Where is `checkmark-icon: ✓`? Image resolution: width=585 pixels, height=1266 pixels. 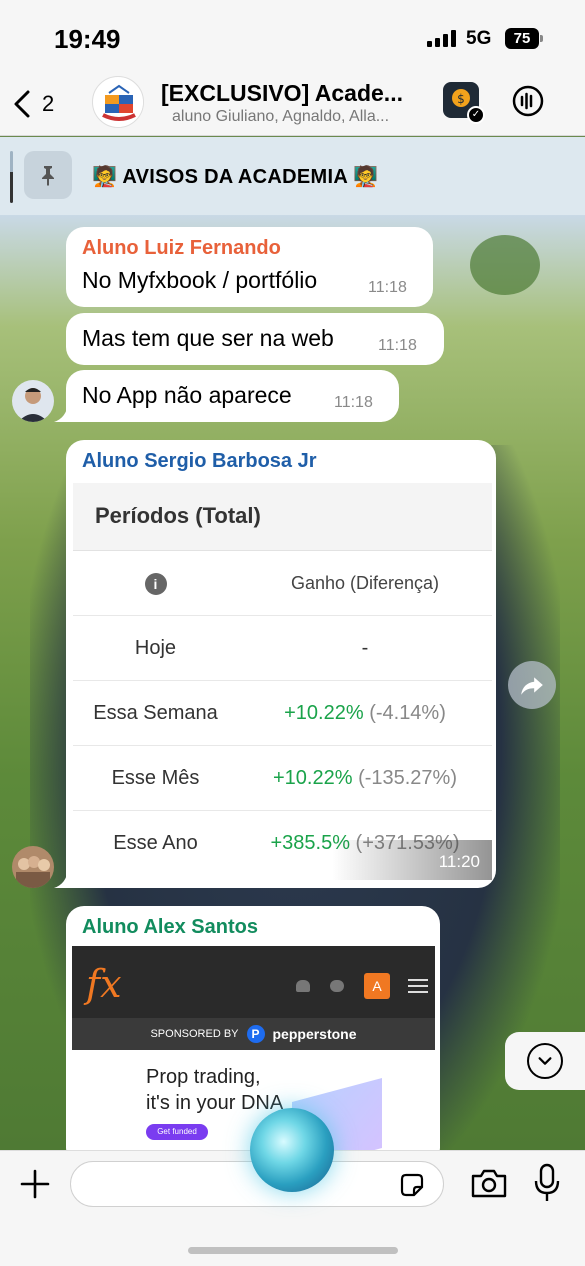 checkmark-icon: ✓ is located at coordinates (476, 115).